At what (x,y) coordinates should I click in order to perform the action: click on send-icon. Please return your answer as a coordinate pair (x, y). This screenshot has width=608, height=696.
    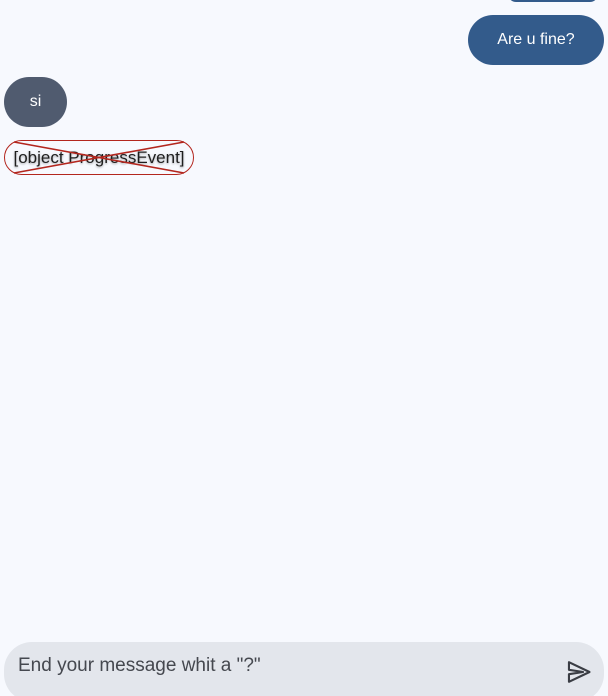
    Looking at the image, I should click on (579, 672).